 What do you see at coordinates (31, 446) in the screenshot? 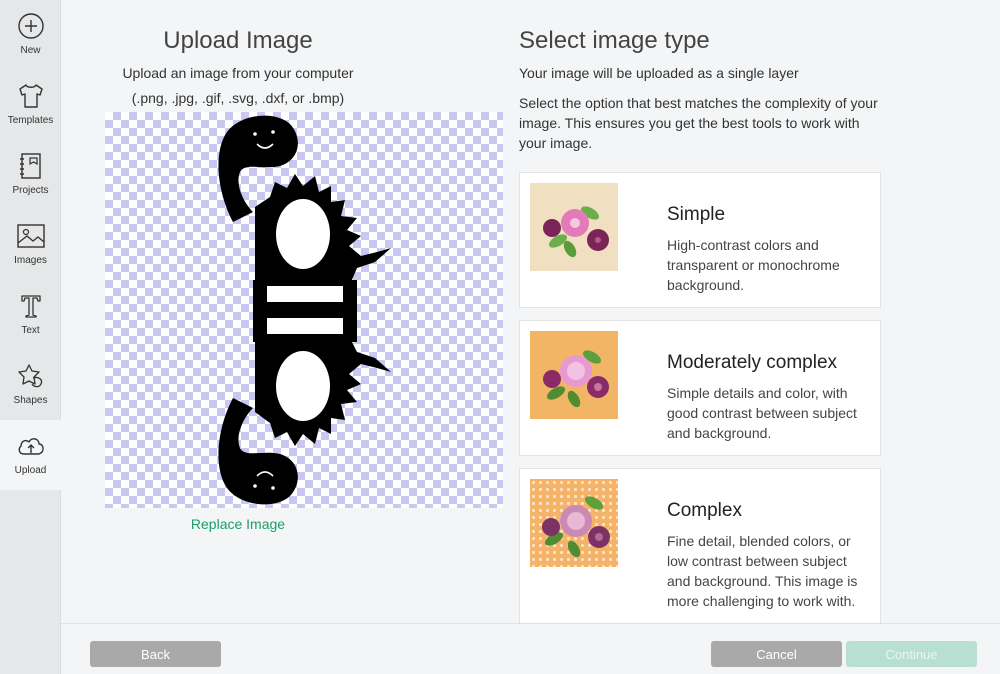
I see `cloud-upload-icon` at bounding box center [31, 446].